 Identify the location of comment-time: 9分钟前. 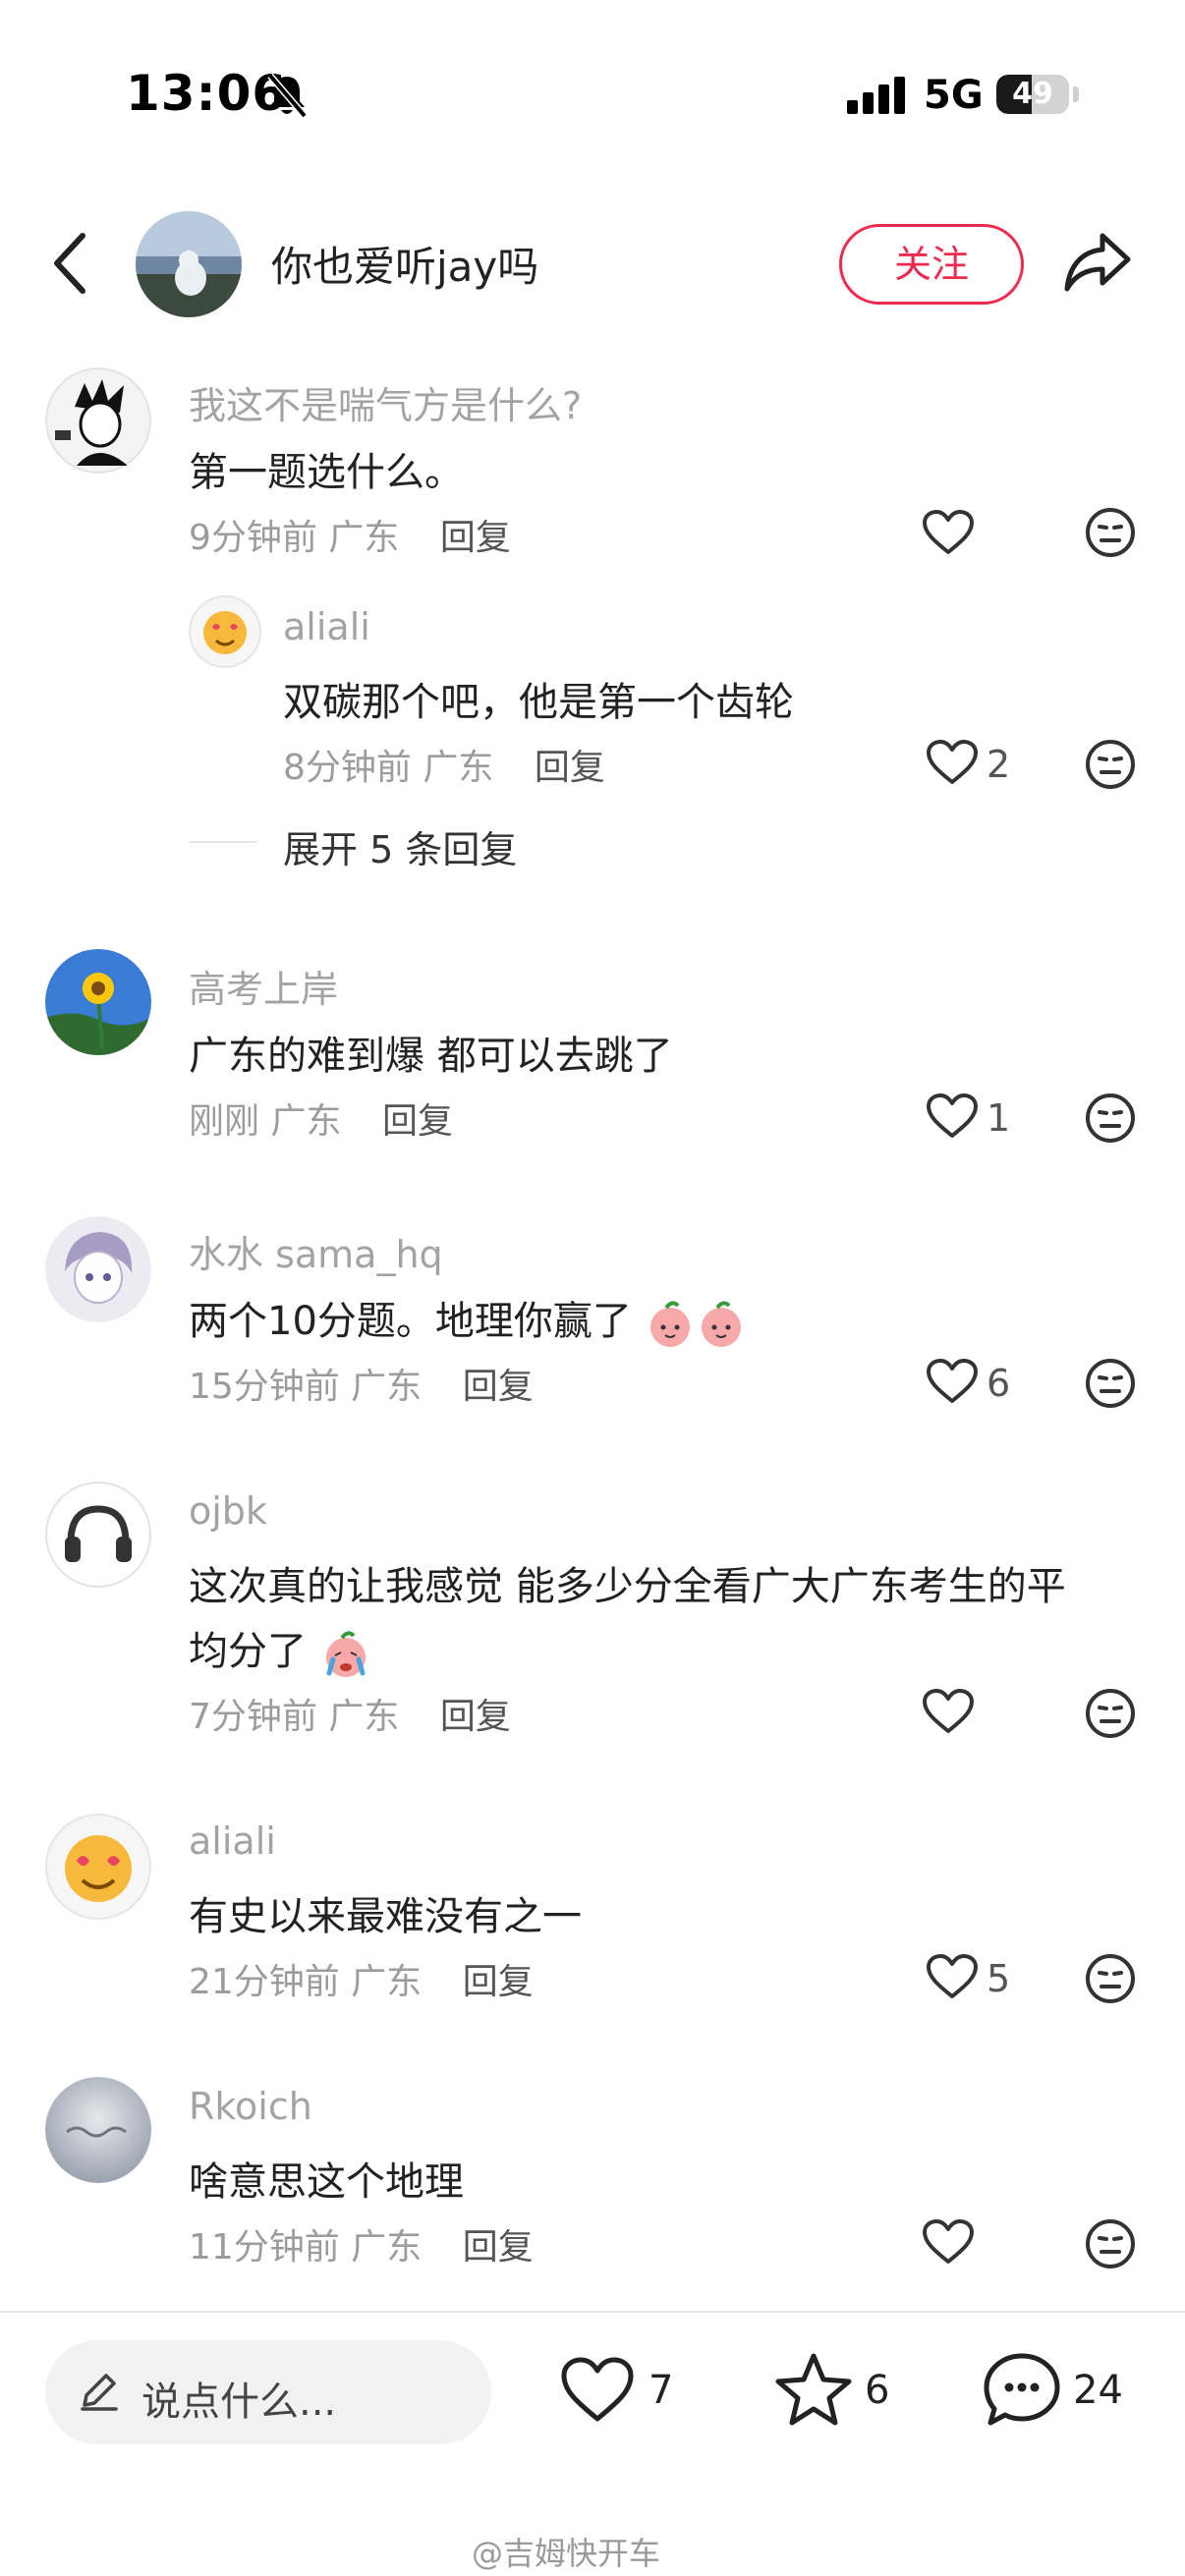
(253, 538).